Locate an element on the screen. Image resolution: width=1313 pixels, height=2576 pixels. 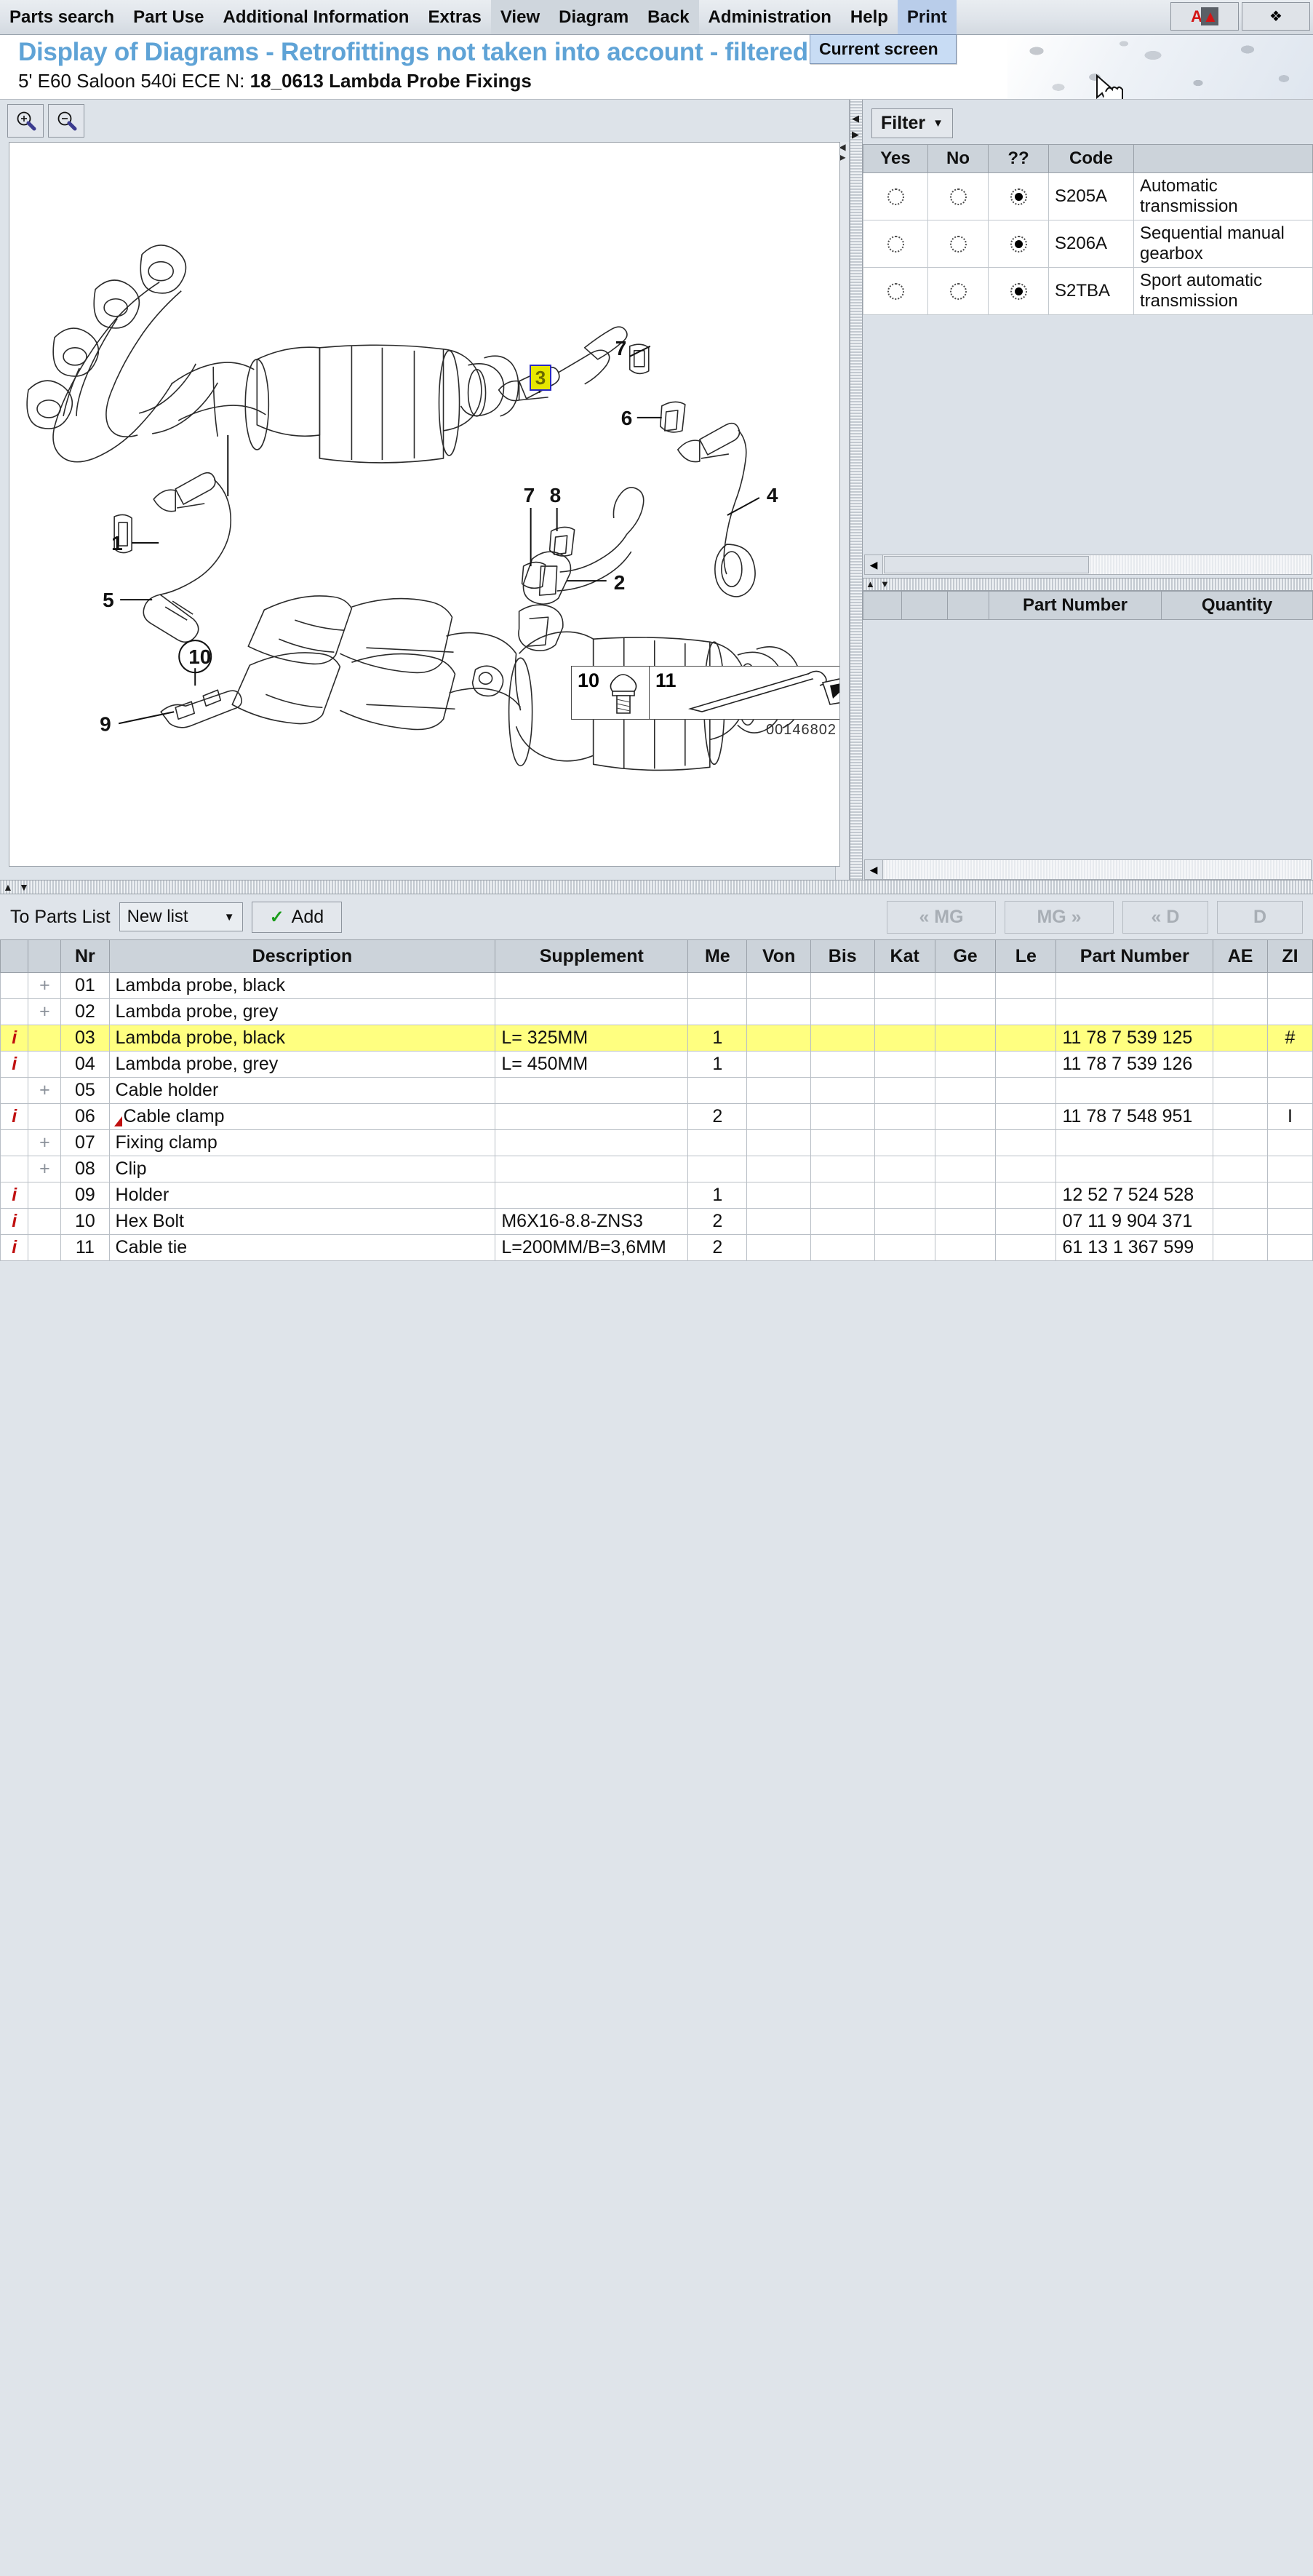
table-row: S206A Sequential manual gearbox is located at coordinates (1088, 244).